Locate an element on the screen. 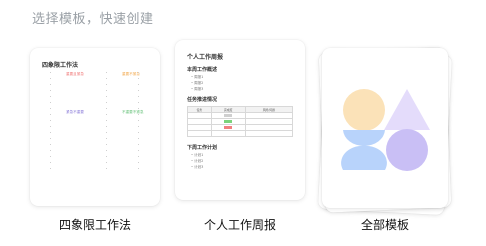 Image resolution: width=486 pixels, height=246 pixels. preview-title: 个人工作周报 is located at coordinates (205, 57).